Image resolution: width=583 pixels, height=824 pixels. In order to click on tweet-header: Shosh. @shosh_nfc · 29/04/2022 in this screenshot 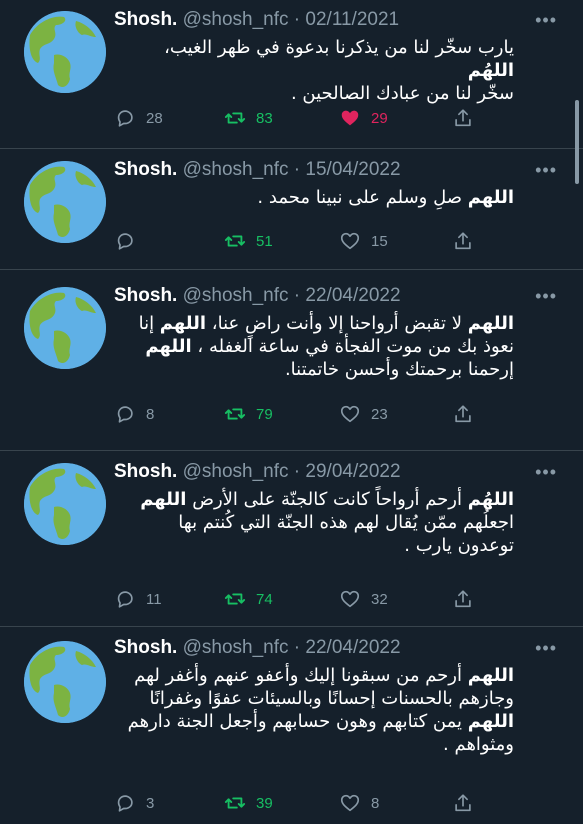, I will do `click(257, 472)`.